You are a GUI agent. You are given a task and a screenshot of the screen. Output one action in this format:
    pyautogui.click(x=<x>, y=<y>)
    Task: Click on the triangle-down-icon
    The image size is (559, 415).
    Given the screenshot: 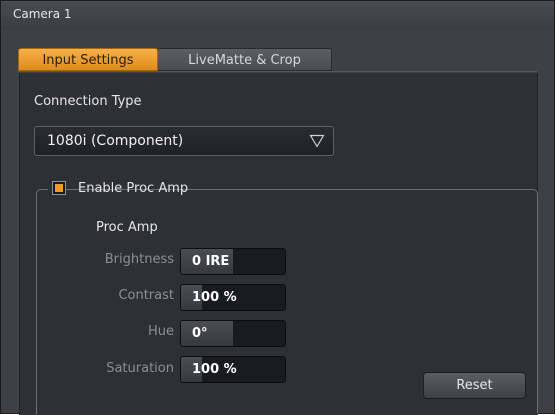 What is the action you would take?
    pyautogui.click(x=317, y=141)
    